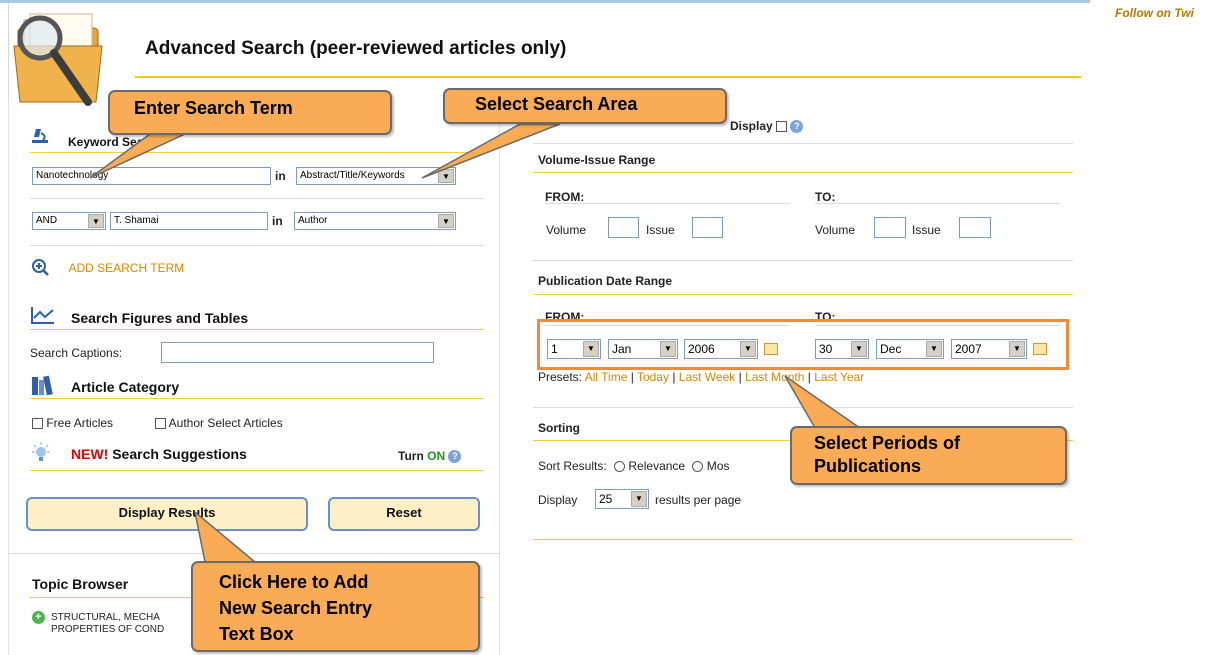  What do you see at coordinates (250, 112) in the screenshot?
I see `enter-search-term-callout: Enter Search Term` at bounding box center [250, 112].